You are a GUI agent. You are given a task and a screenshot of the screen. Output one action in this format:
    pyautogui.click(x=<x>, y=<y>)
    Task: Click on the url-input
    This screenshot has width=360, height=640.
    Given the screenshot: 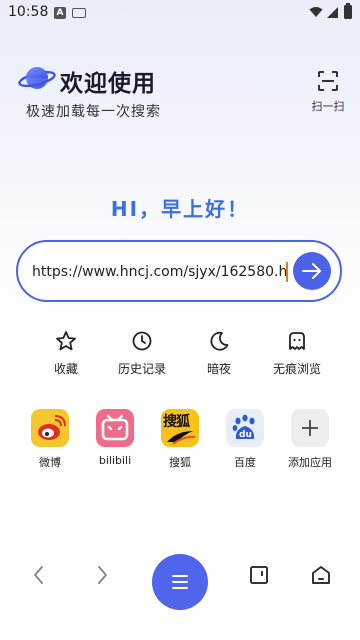 What is the action you would take?
    pyautogui.click(x=160, y=272)
    